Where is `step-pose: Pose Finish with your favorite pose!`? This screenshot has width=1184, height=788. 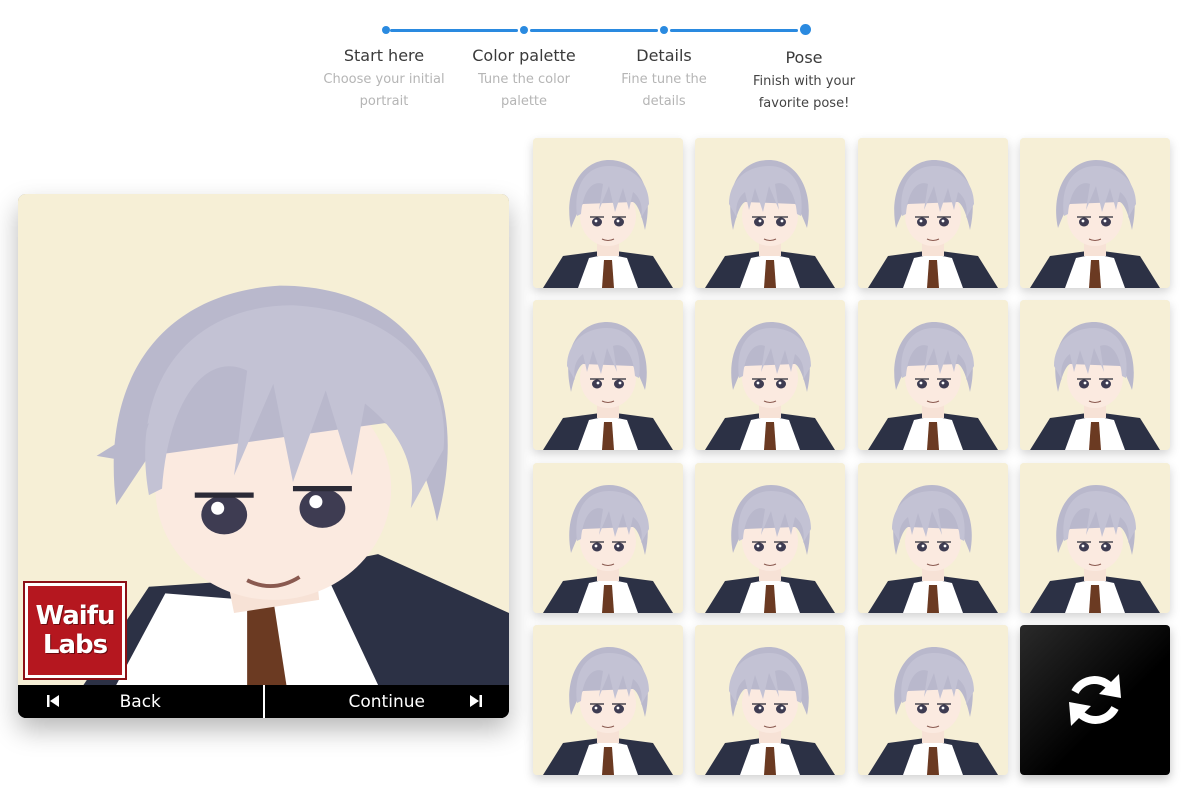
step-pose: Pose Finish with your favorite pose! is located at coordinates (804, 81).